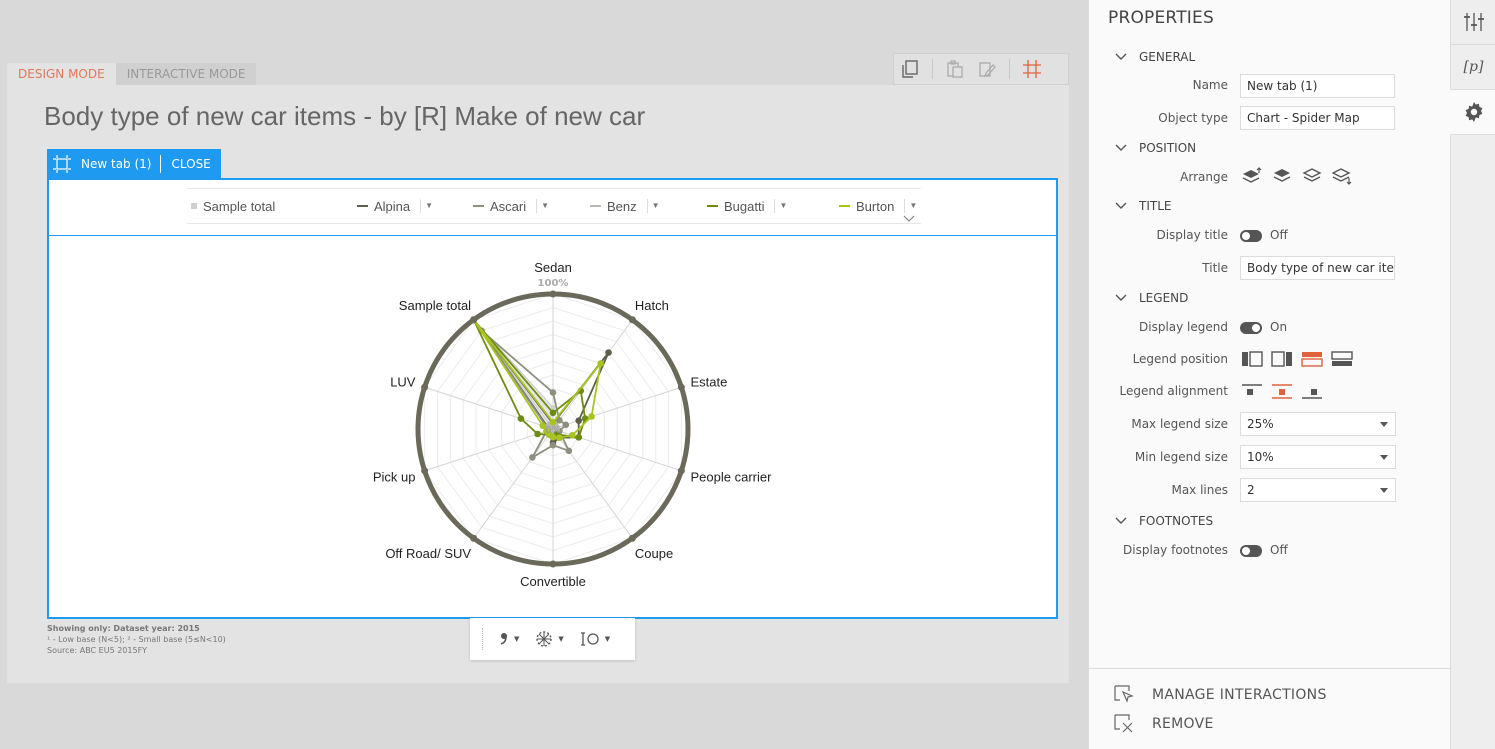  Describe the element at coordinates (61, 74) in the screenshot. I see `tab-design-mode: DESIGN MODE` at that location.